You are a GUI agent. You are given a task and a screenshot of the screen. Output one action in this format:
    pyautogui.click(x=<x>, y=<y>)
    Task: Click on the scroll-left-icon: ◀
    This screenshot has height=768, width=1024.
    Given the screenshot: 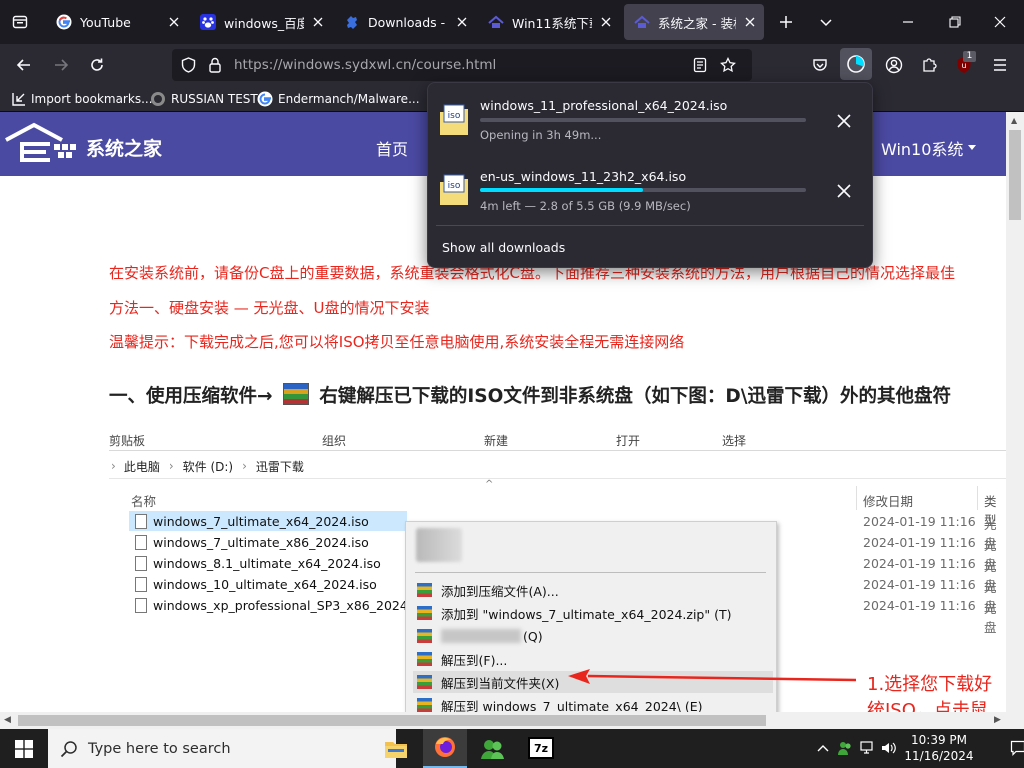 What is the action you would take?
    pyautogui.click(x=7, y=720)
    